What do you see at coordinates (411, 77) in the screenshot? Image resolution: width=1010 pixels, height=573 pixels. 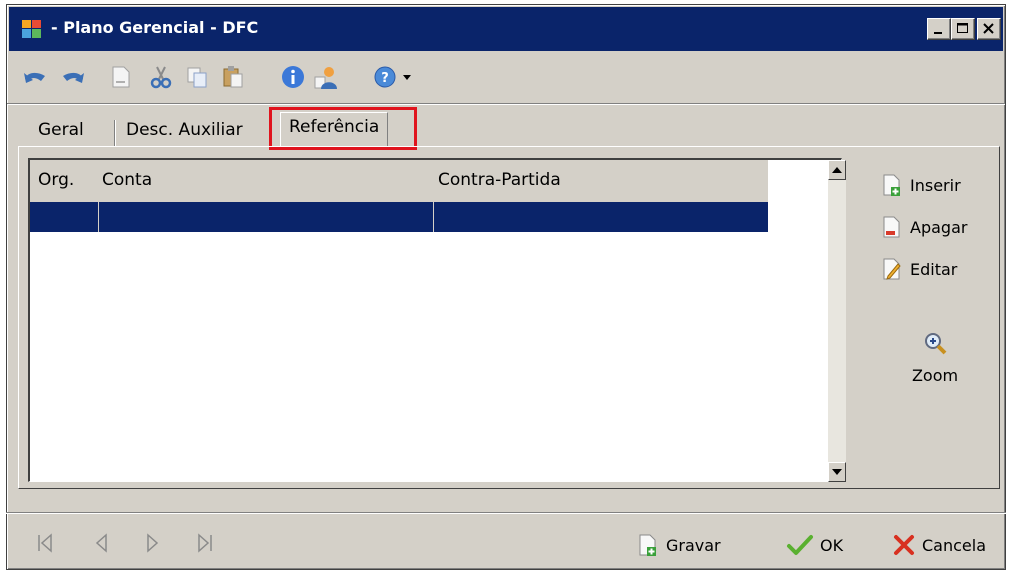 I see `dropdown-arrow-icon` at bounding box center [411, 77].